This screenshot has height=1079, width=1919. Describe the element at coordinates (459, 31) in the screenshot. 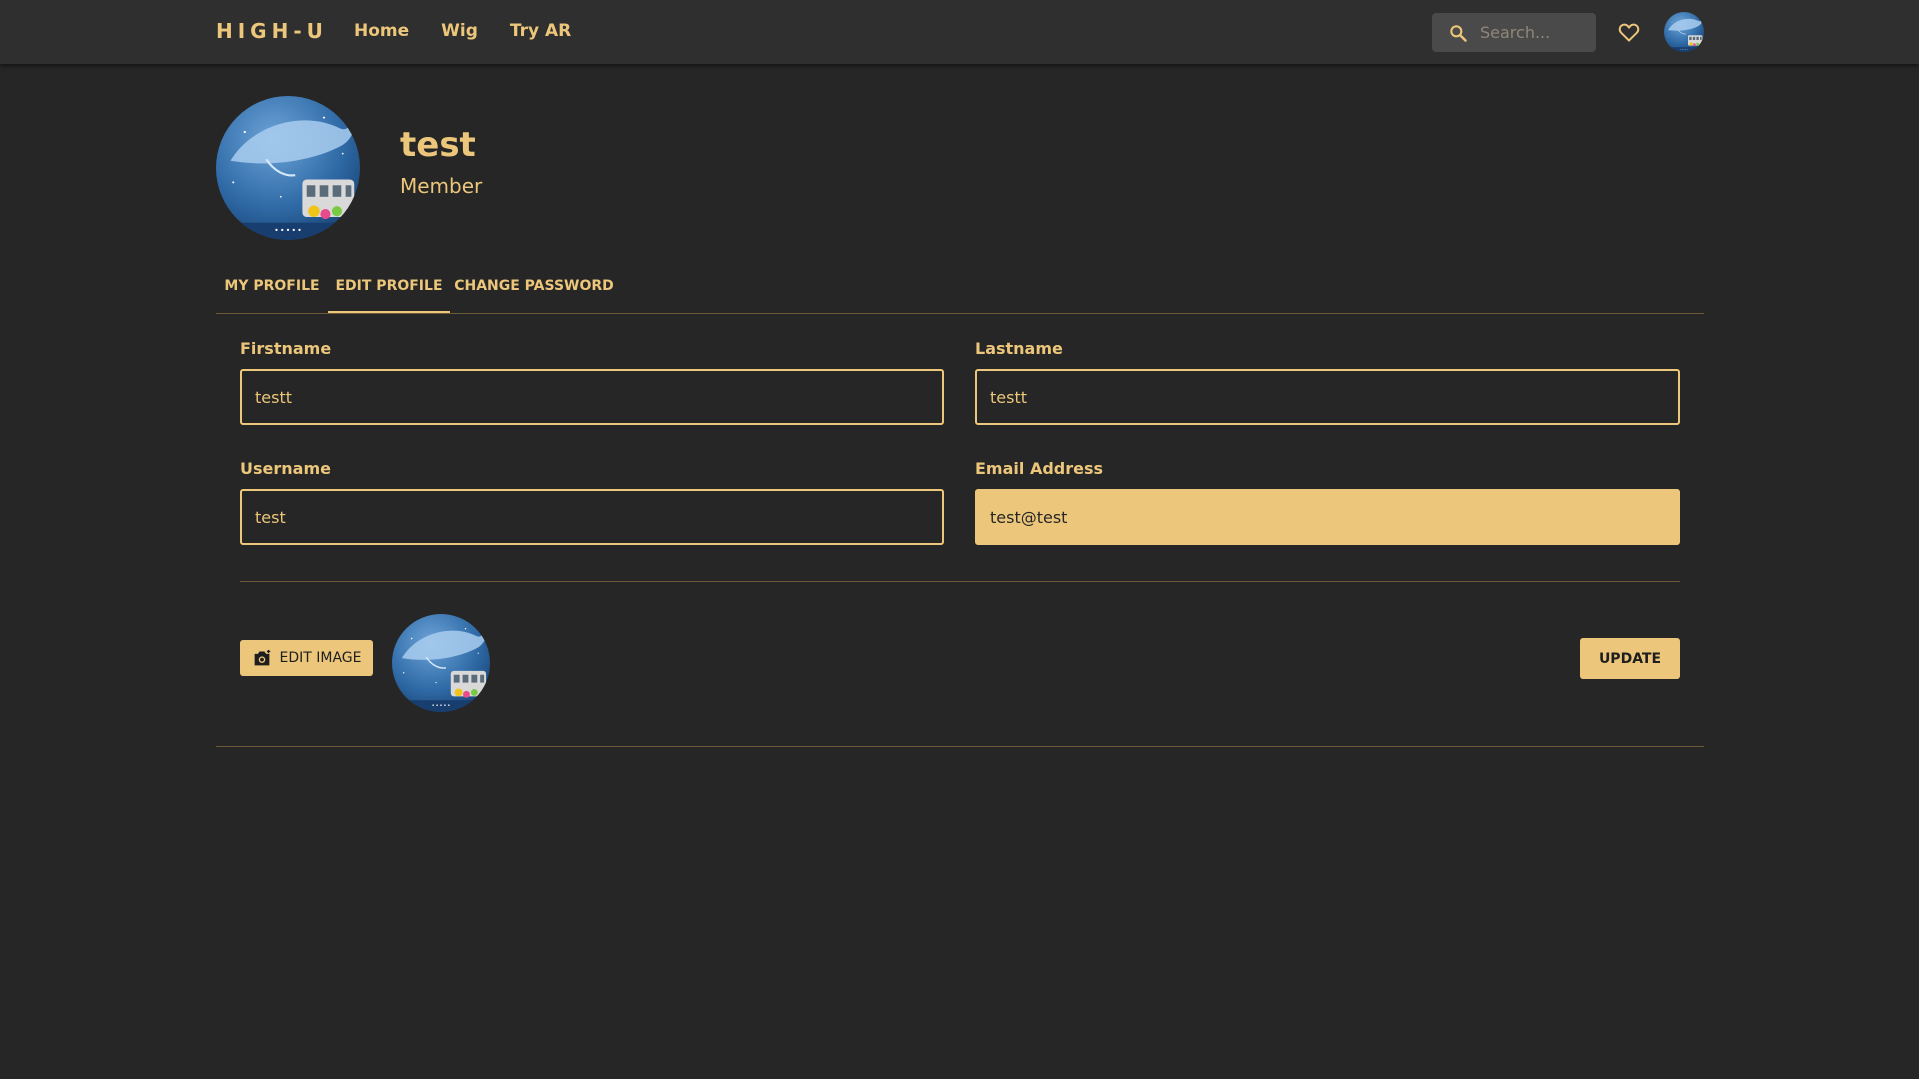

I see `nav-link-wig: Wig` at that location.